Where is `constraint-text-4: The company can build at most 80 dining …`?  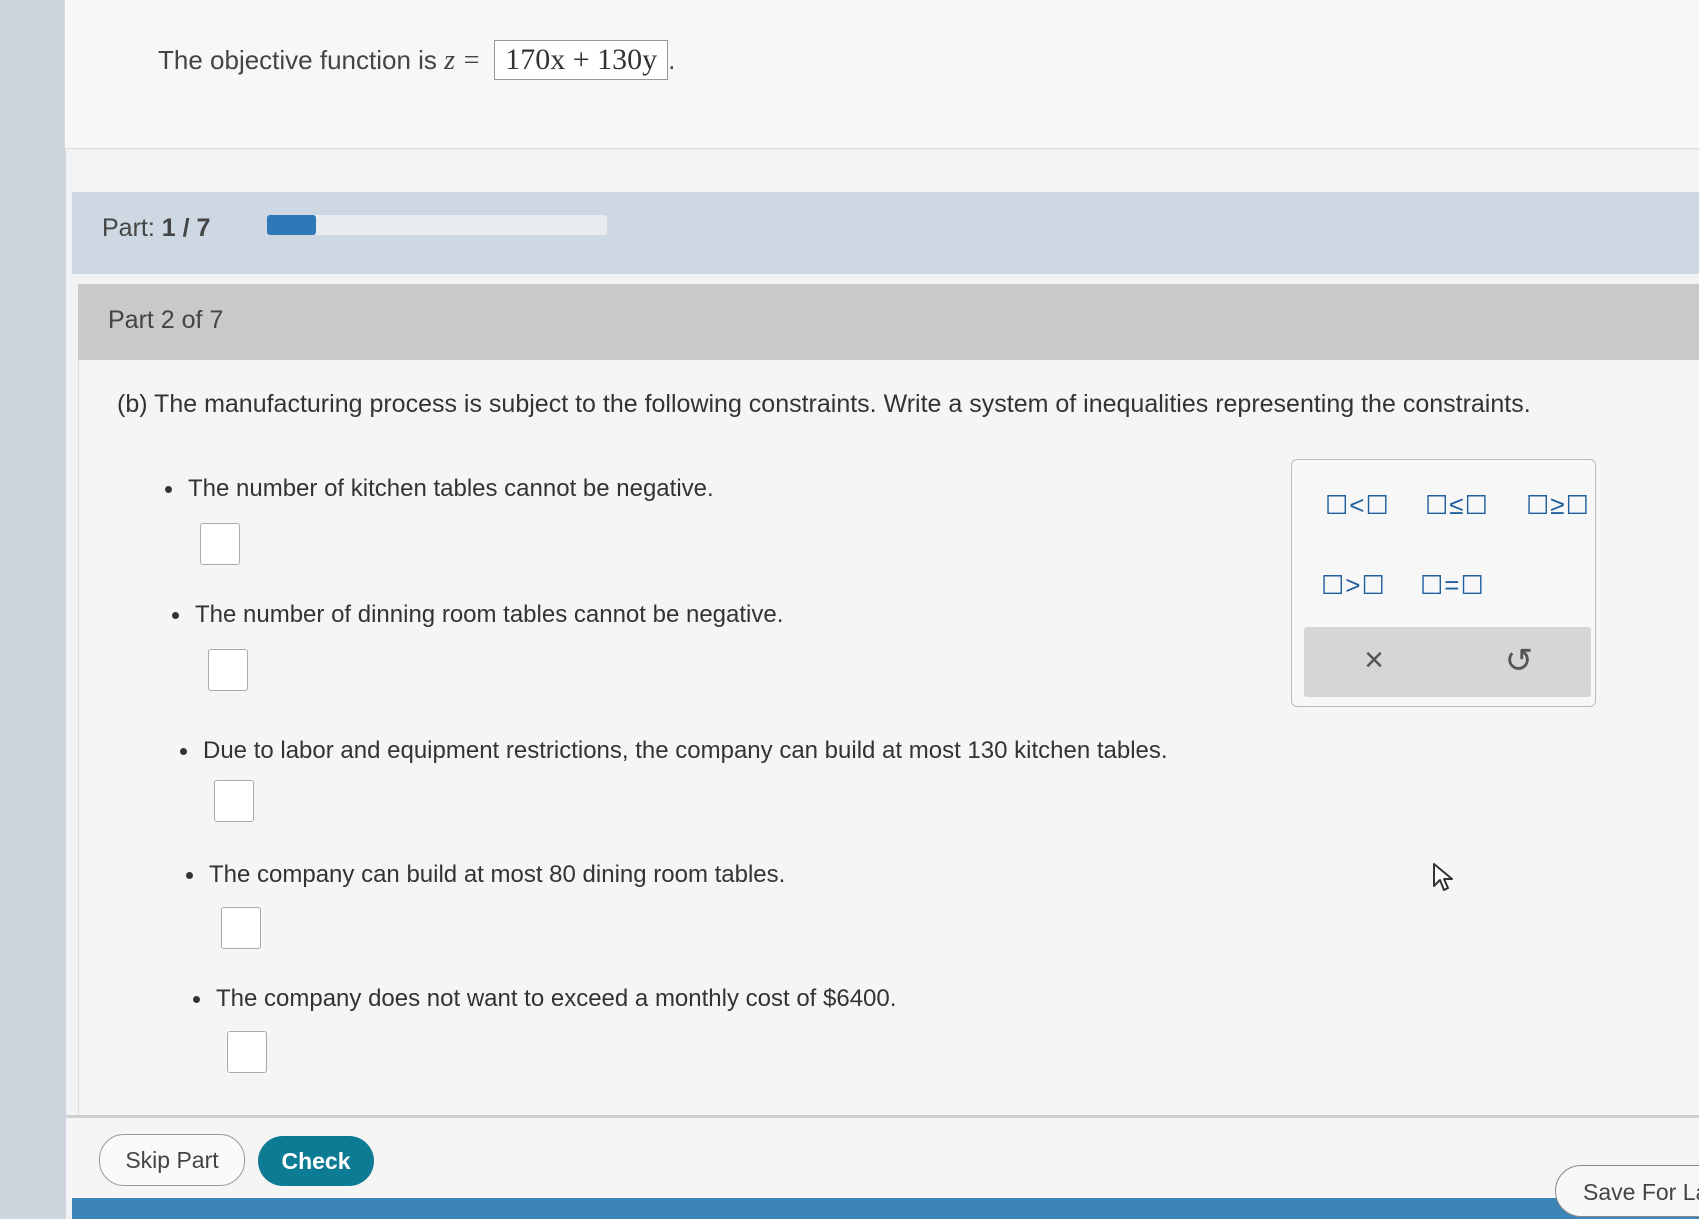
constraint-text-4: The company can build at most 80 dining … is located at coordinates (497, 874).